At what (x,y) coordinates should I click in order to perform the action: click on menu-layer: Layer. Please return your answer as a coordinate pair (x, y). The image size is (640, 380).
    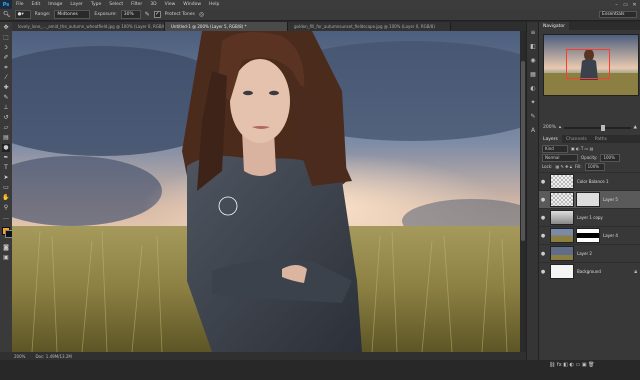
    Looking at the image, I should click on (76, 4).